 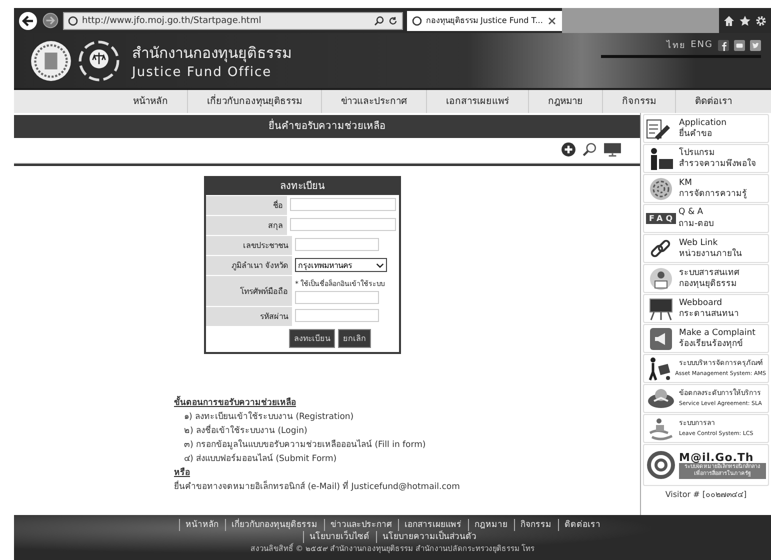 What do you see at coordinates (710, 254) in the screenshot?
I see `link-subtitle: หน่วยงานภายใน` at bounding box center [710, 254].